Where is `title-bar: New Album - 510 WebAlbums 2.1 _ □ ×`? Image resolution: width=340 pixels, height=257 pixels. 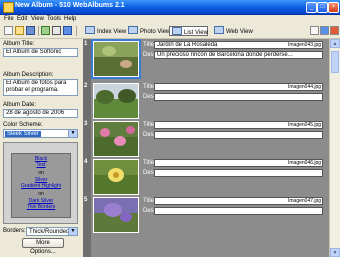
title-bar: New Album - 510 WebAlbums 2.1 _ □ × is located at coordinates (170, 7).